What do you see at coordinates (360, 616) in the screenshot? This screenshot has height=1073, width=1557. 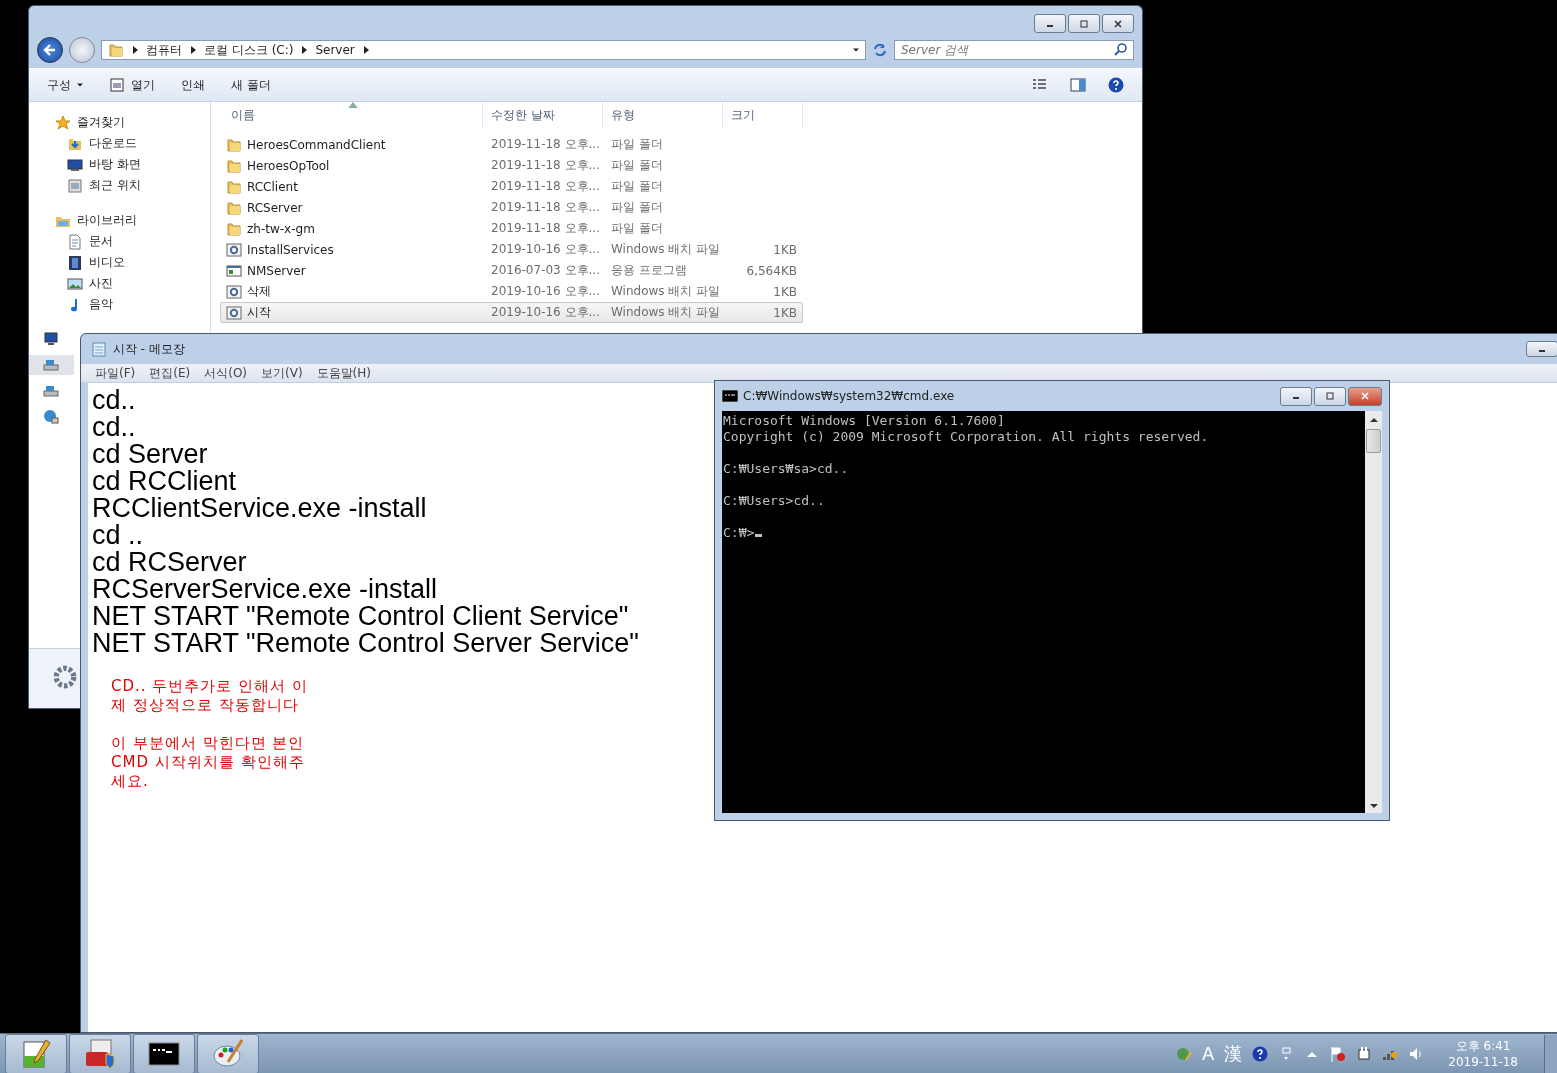 I see `text-line: NET START "Remote Control Client Service"` at bounding box center [360, 616].